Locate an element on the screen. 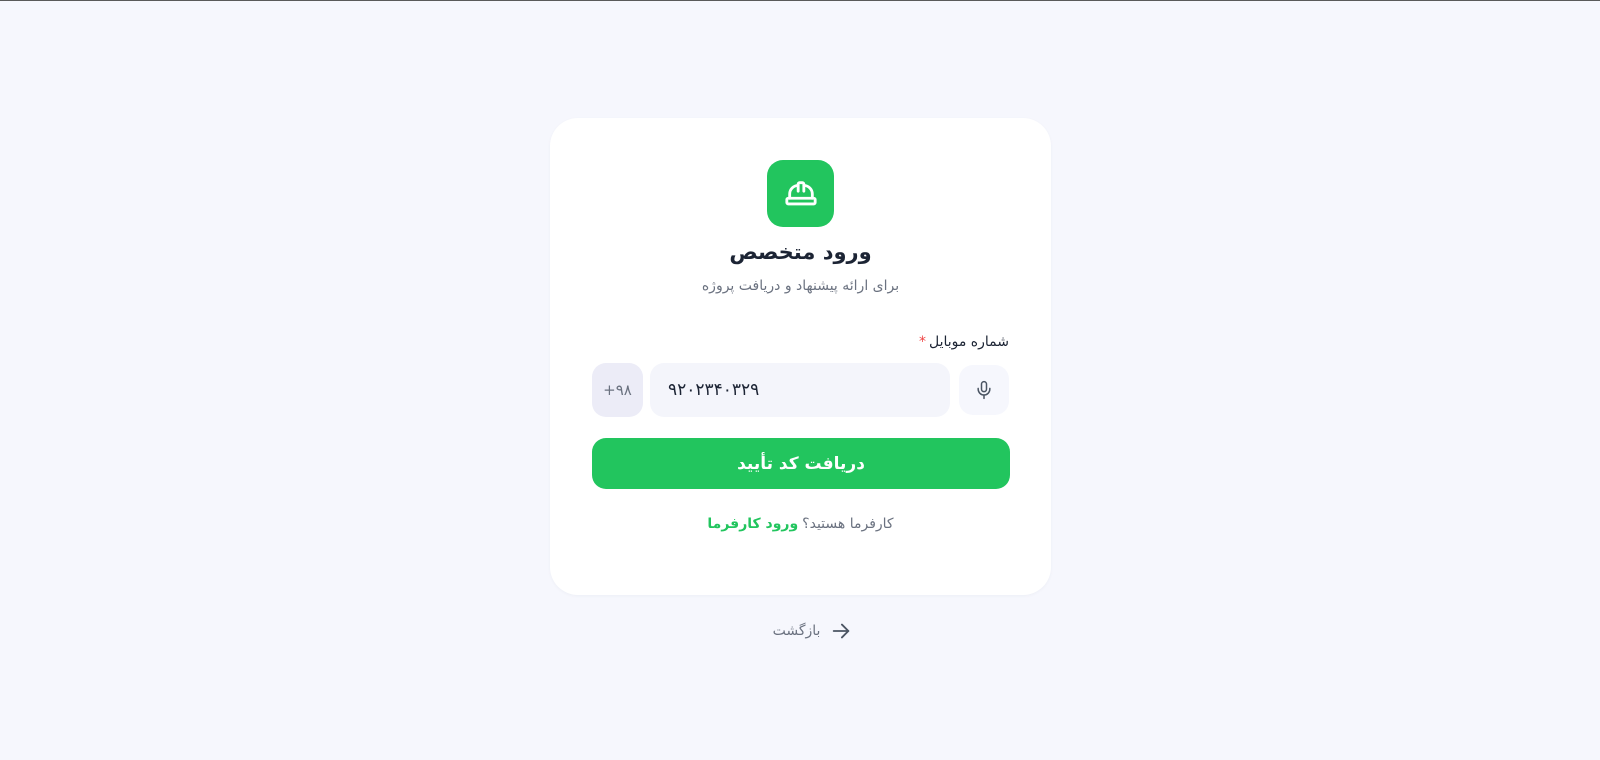  voice-input-button is located at coordinates (984, 390).